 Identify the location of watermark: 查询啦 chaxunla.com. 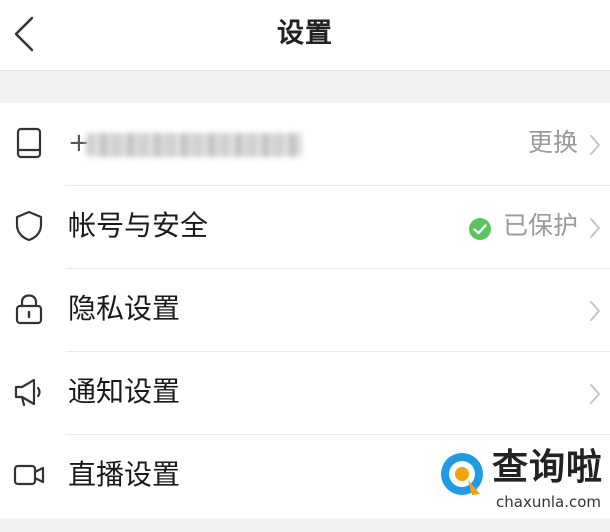
(519, 483).